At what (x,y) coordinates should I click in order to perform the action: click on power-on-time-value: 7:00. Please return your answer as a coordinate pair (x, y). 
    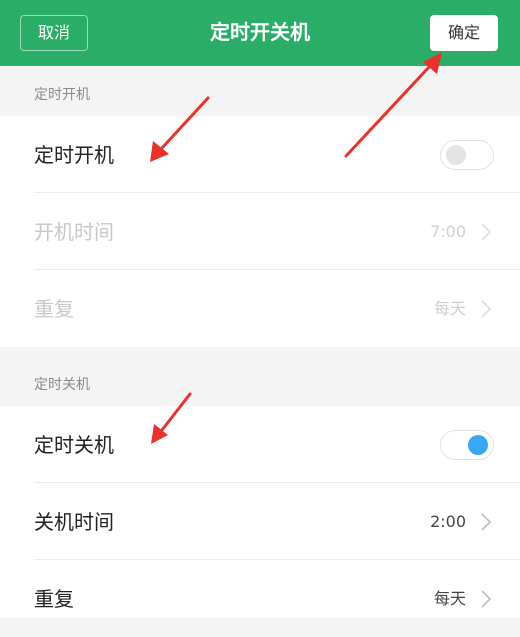
    Looking at the image, I should click on (448, 231).